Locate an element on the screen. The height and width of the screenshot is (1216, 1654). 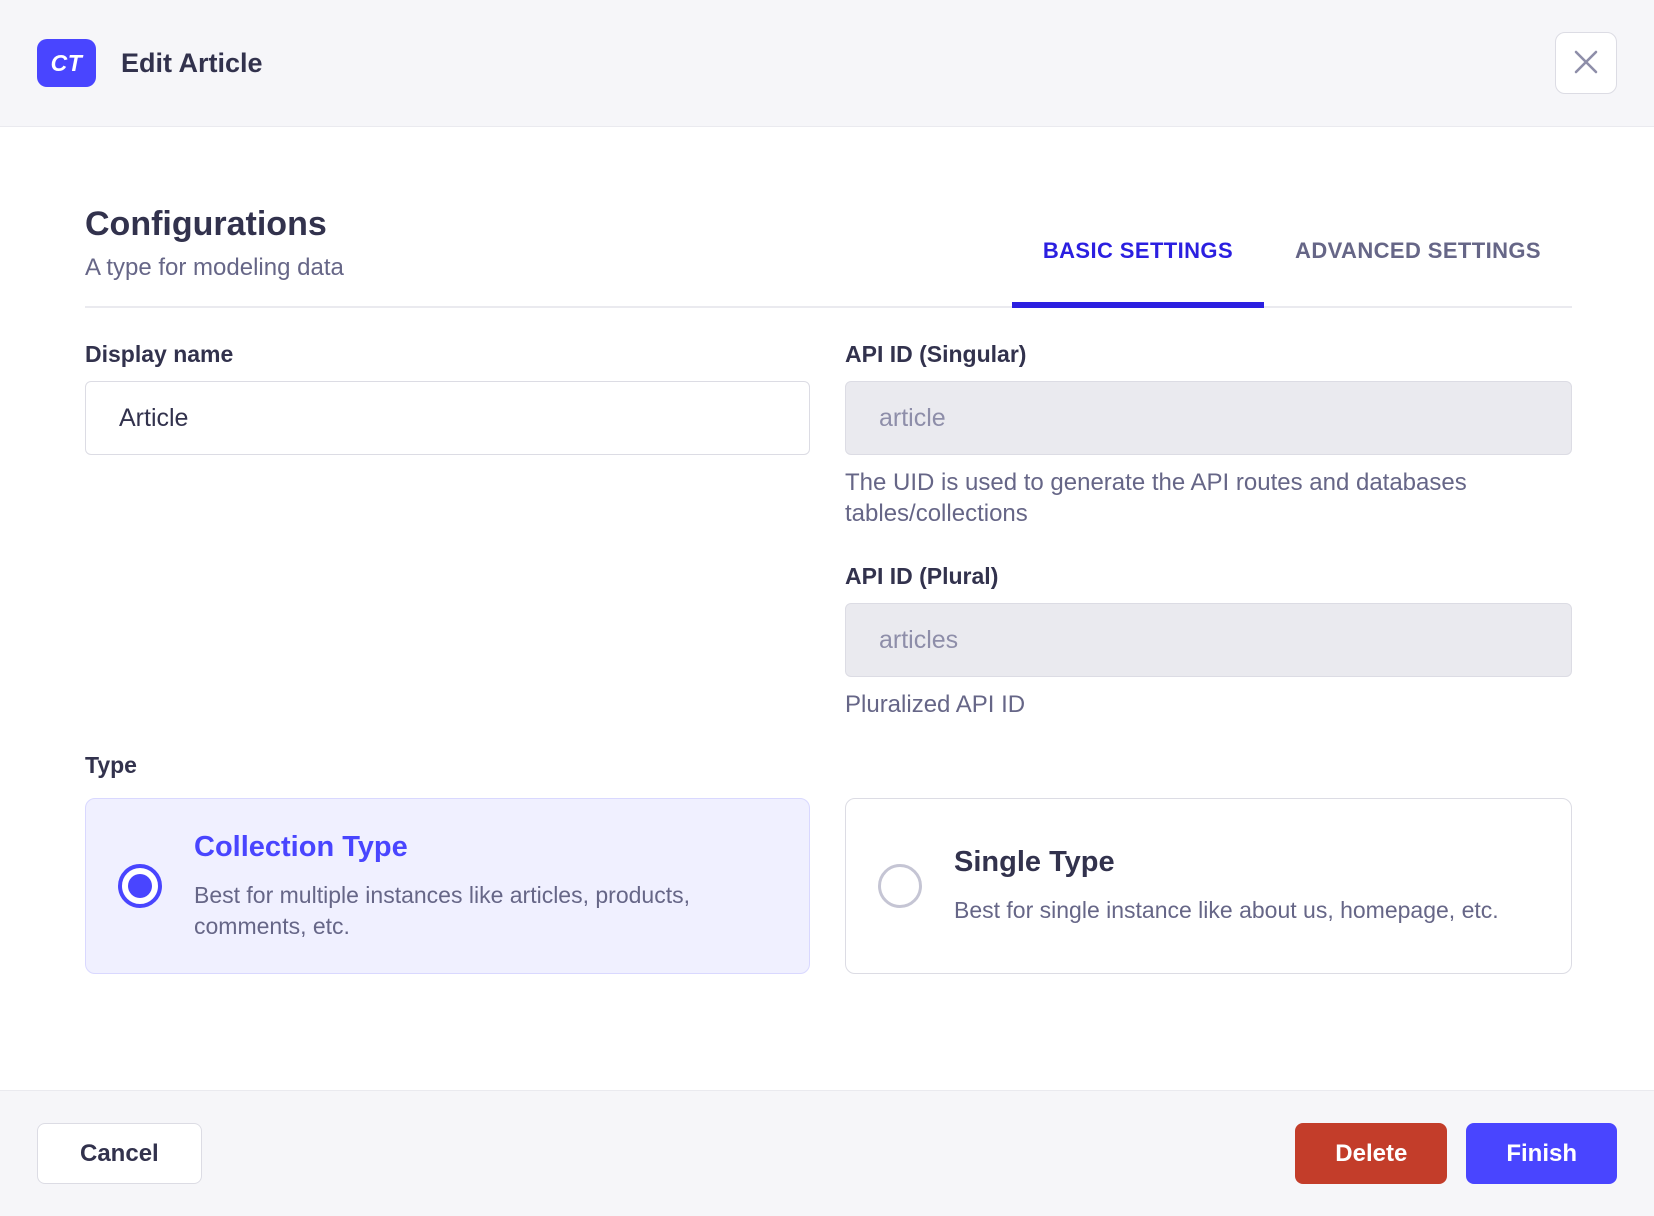
collection-type-title: Collection Type is located at coordinates (301, 846).